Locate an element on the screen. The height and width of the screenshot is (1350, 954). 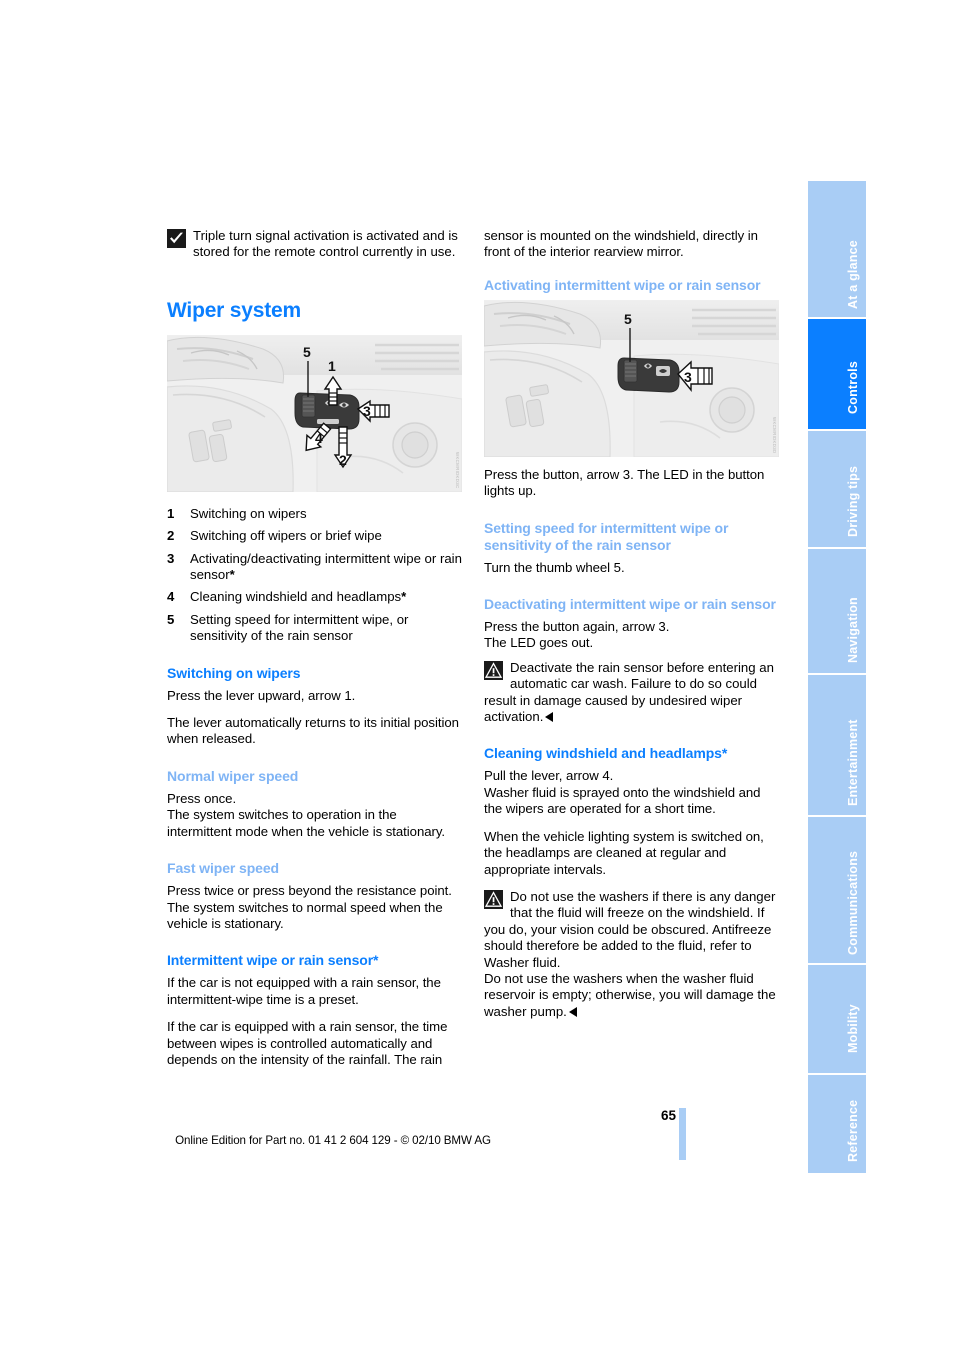
paragraph-press-lever-up: Press the lever upward, arrow 1. is located at coordinates (261, 695).